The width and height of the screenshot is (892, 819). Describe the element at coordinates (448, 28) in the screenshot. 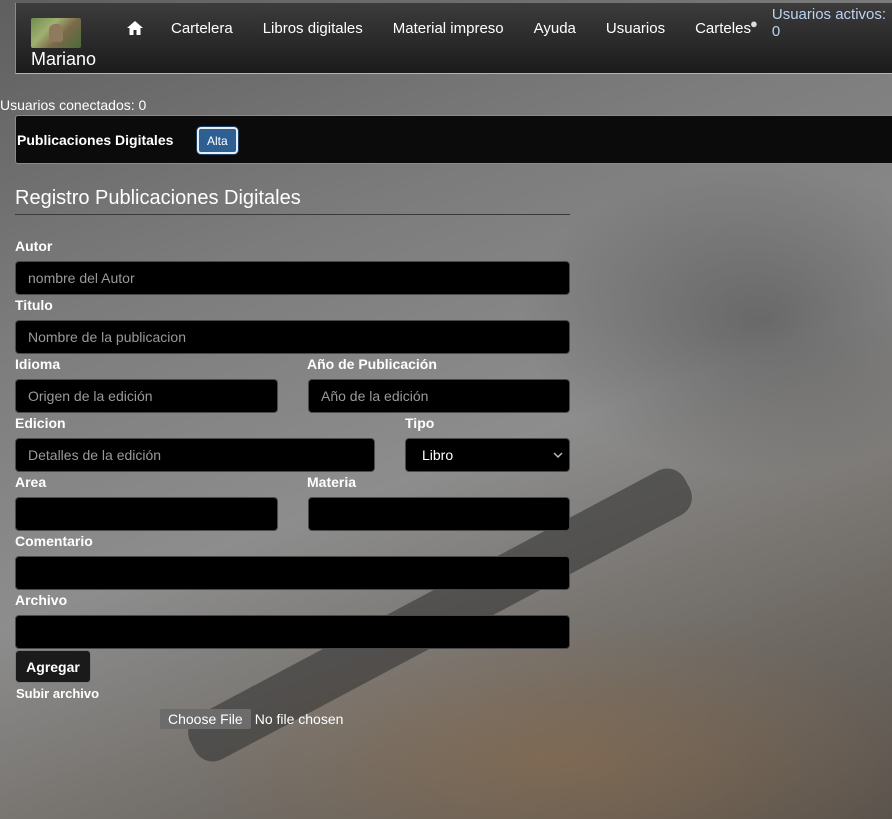

I see `nav-material-impreso: Material impreso` at that location.